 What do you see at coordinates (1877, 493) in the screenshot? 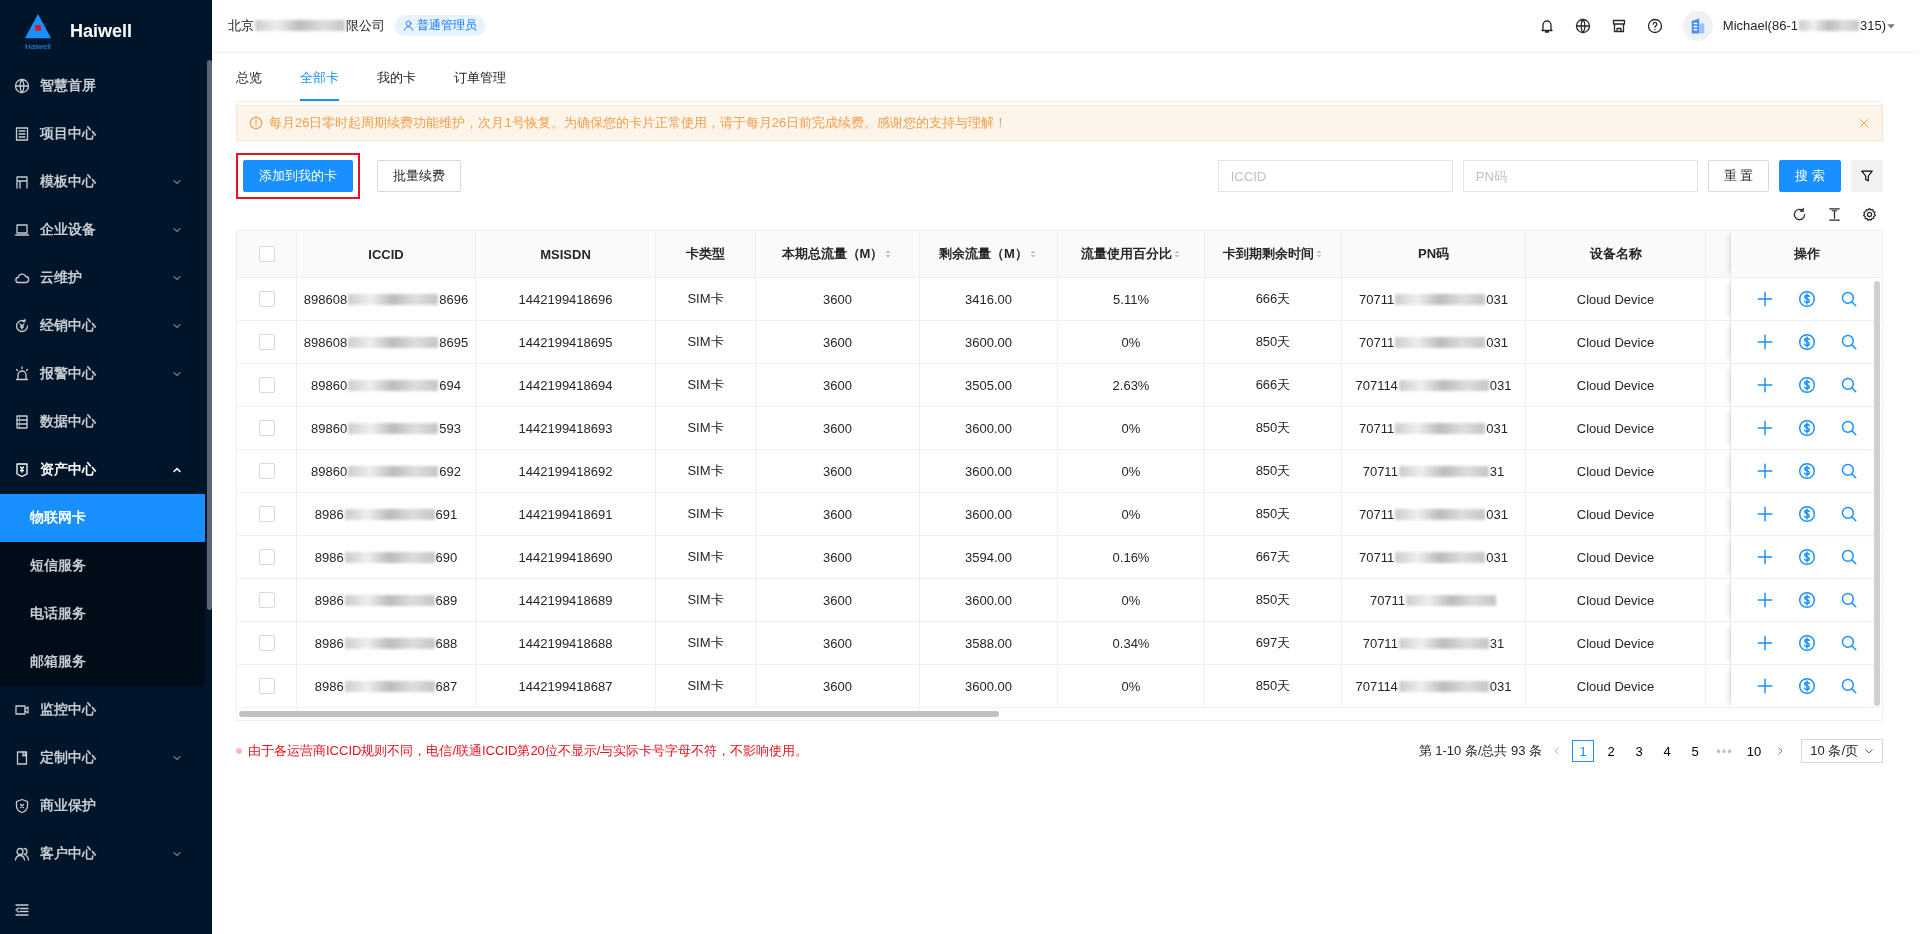
I see `vertical-scrollbar` at bounding box center [1877, 493].